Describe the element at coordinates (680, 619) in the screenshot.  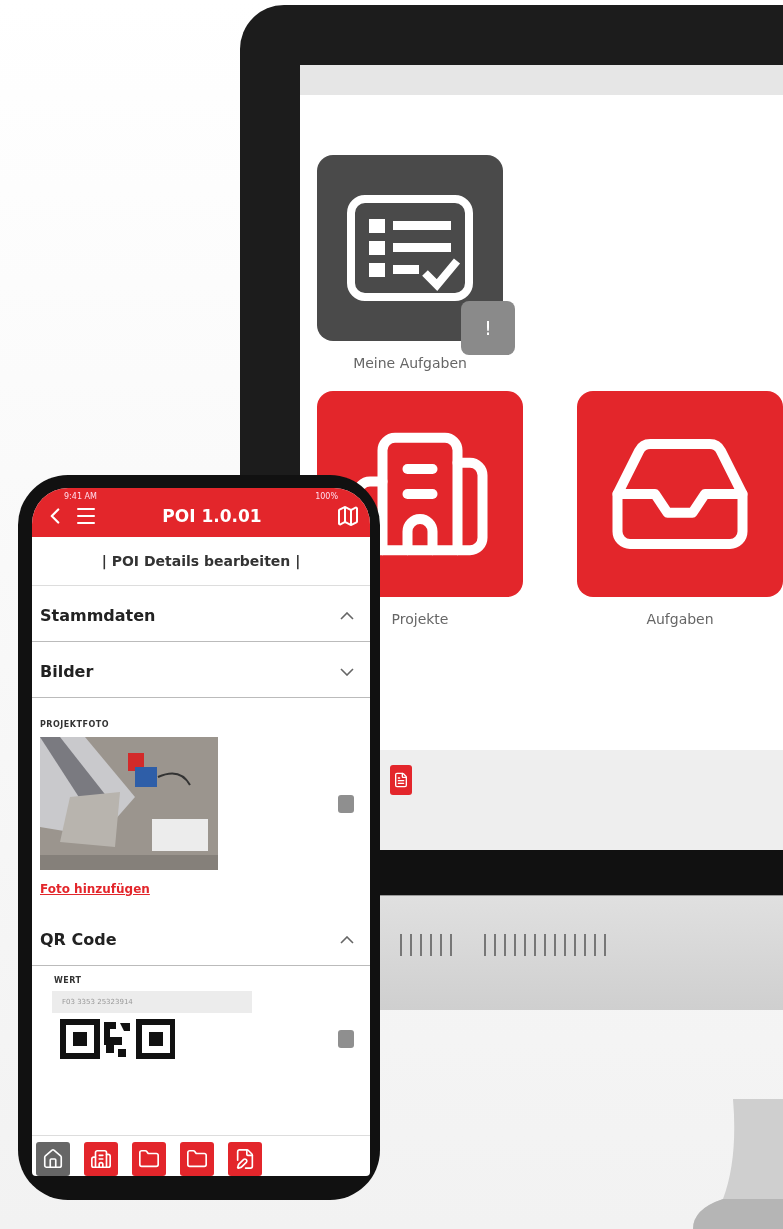
I see `tile-label: Aufgaben` at that location.